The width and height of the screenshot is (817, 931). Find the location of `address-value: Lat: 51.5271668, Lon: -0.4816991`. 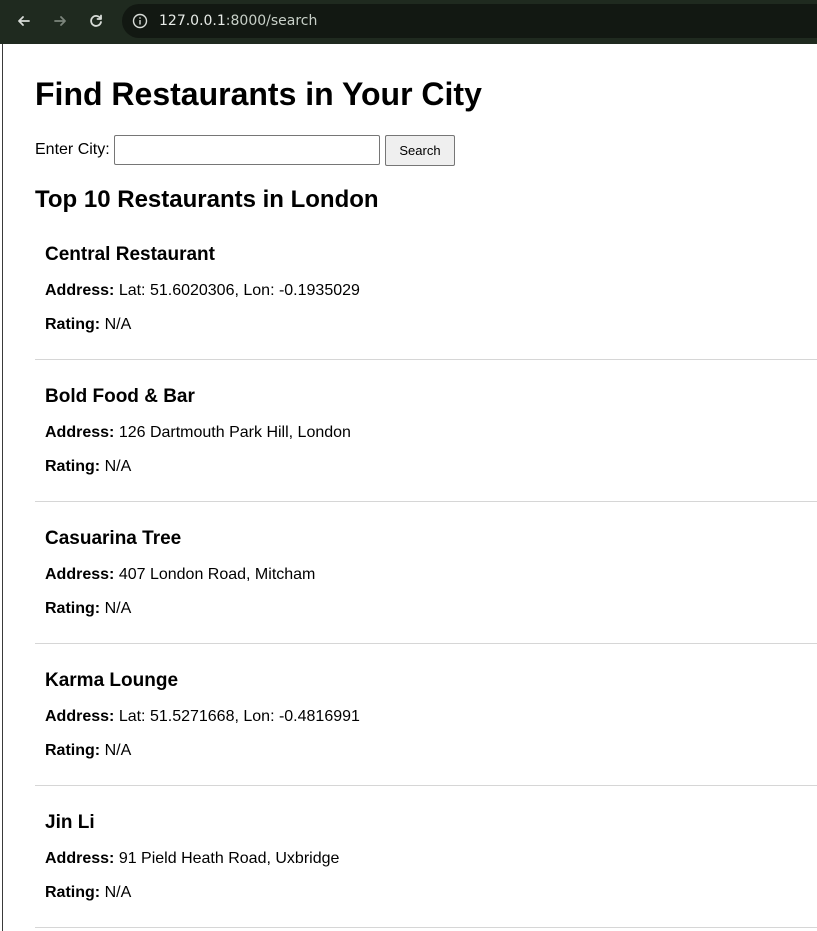

address-value: Lat: 51.5271668, Lon: -0.4816991 is located at coordinates (239, 716).